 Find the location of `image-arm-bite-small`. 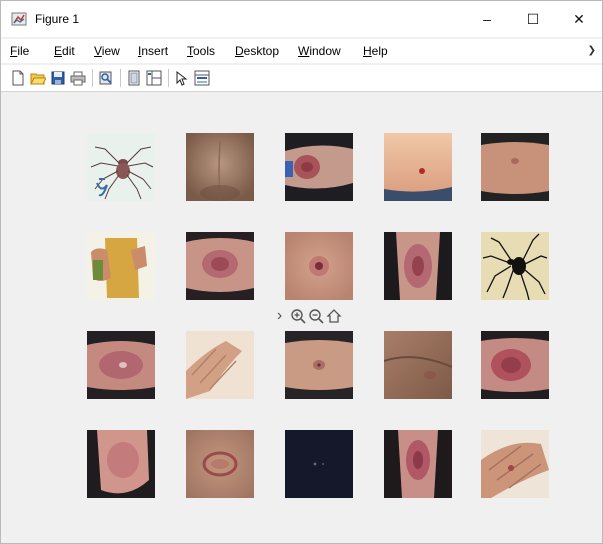

image-arm-bite-small is located at coordinates (319, 365).